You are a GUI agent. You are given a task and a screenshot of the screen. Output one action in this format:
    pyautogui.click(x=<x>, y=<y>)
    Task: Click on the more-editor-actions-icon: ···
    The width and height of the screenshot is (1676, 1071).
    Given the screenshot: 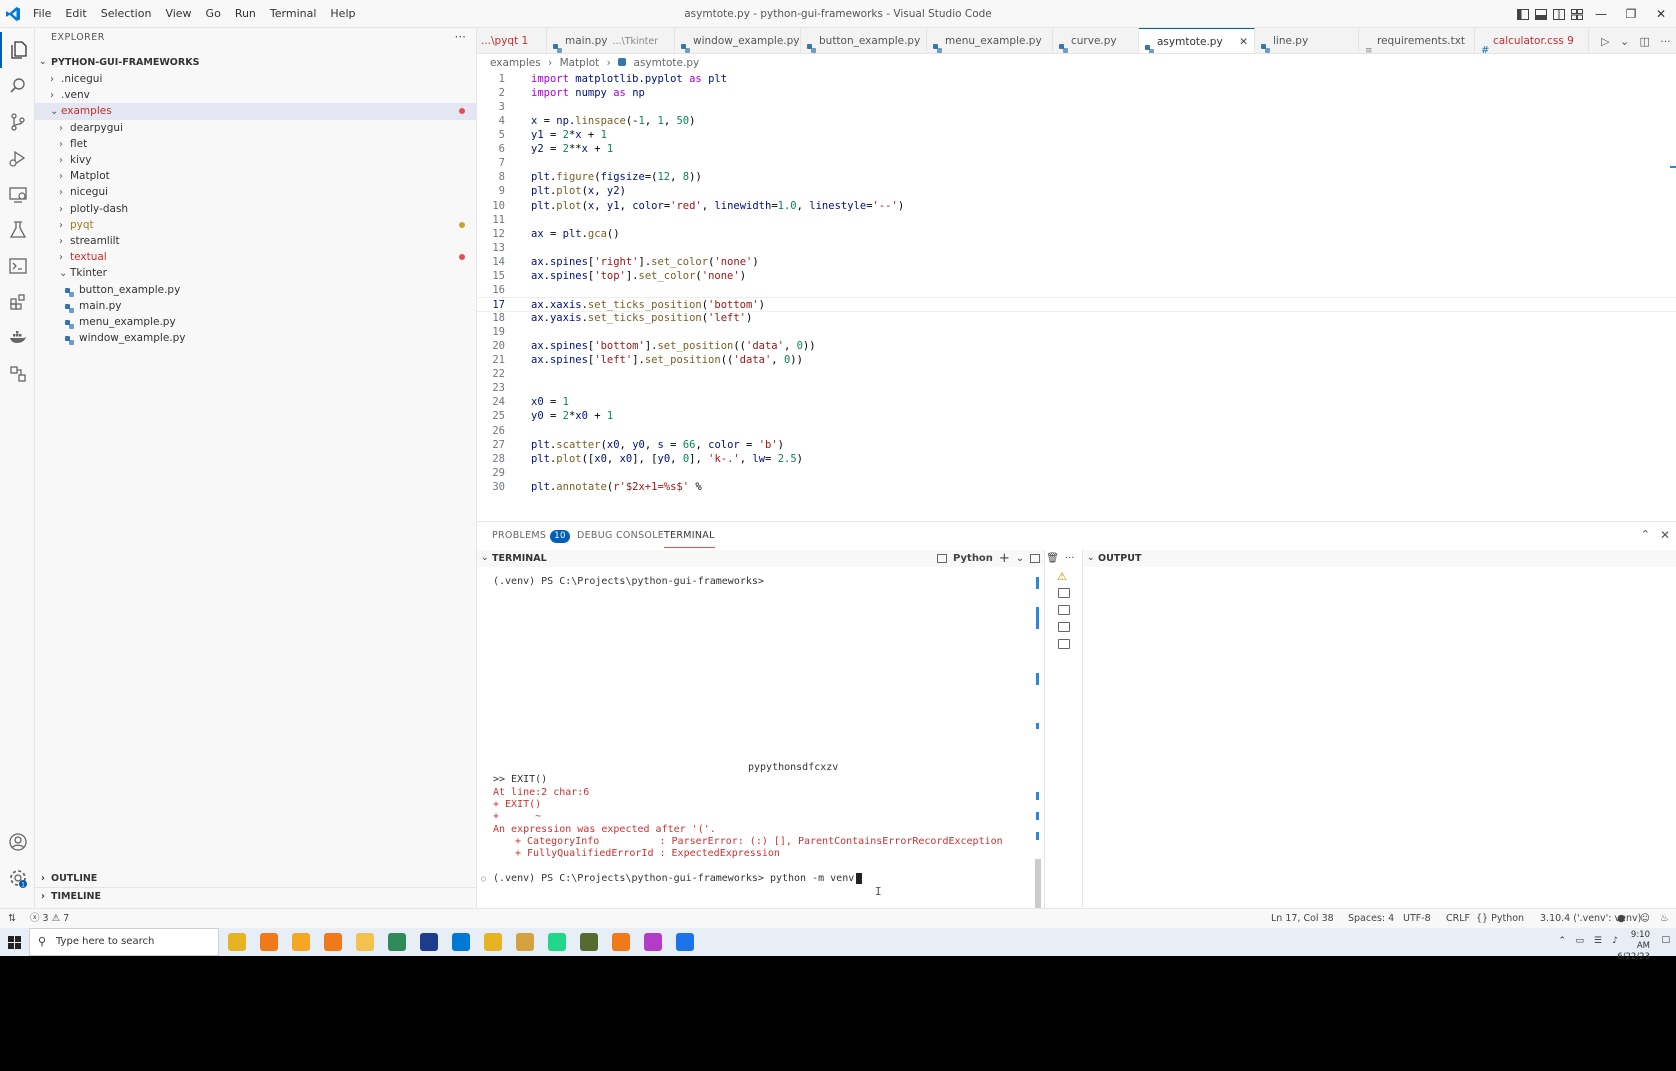 What is the action you would take?
    pyautogui.click(x=1665, y=41)
    